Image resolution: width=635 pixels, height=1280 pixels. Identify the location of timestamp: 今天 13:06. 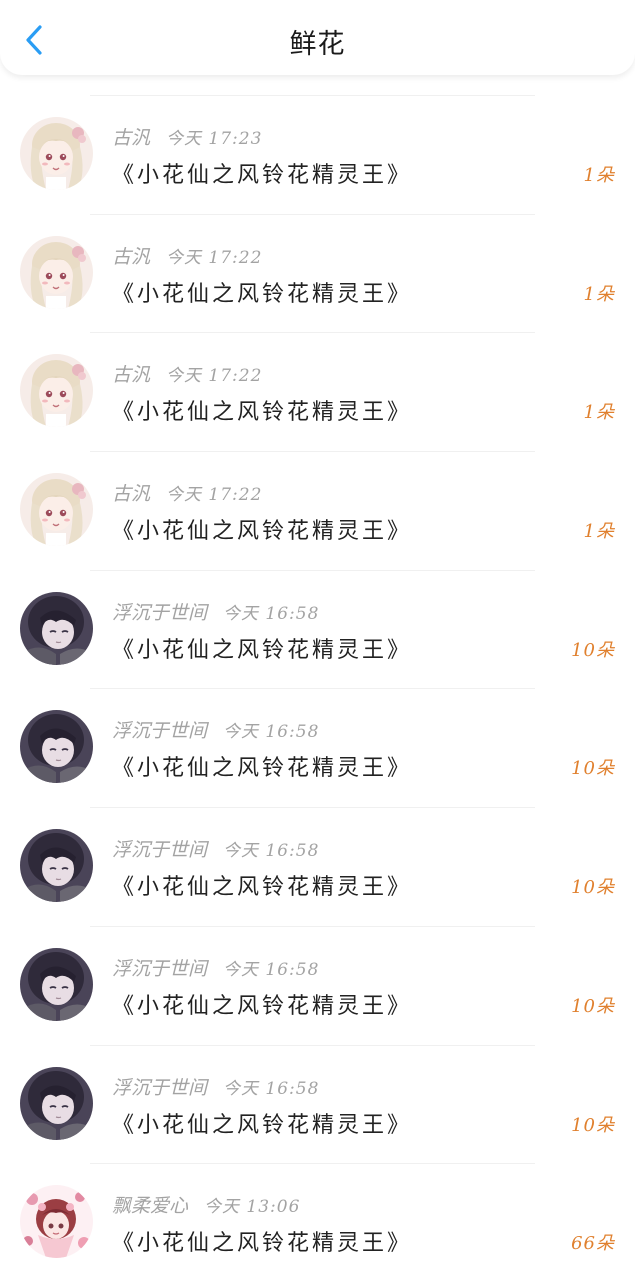
(252, 1207).